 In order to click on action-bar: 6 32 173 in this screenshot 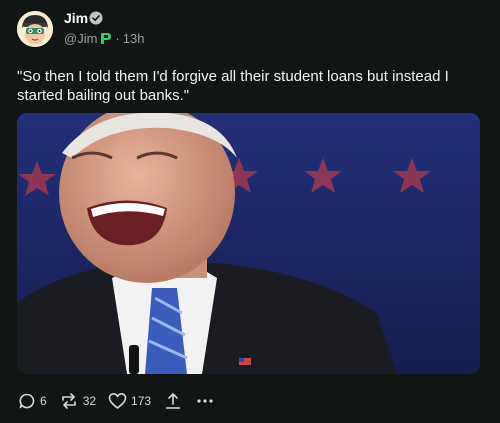, I will do `click(115, 401)`.